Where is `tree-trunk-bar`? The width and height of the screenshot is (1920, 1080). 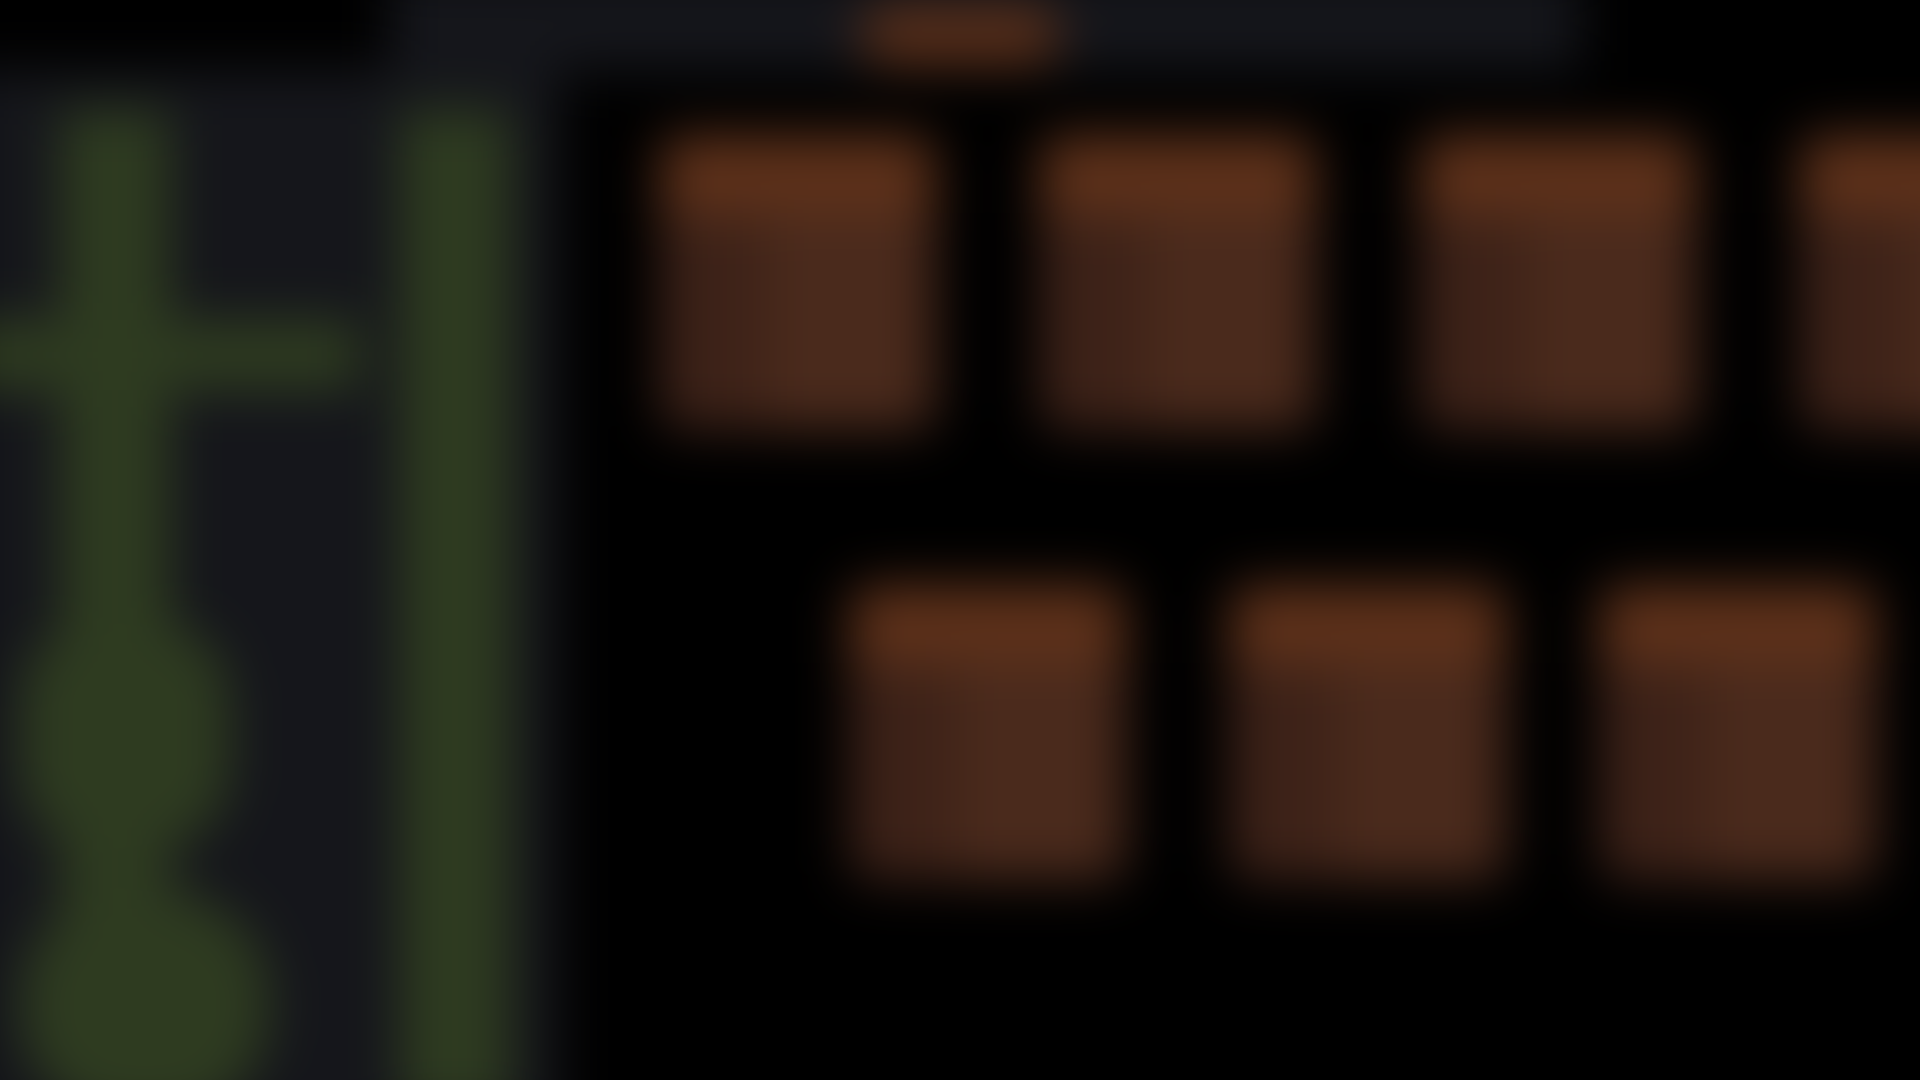 tree-trunk-bar is located at coordinates (115, 550).